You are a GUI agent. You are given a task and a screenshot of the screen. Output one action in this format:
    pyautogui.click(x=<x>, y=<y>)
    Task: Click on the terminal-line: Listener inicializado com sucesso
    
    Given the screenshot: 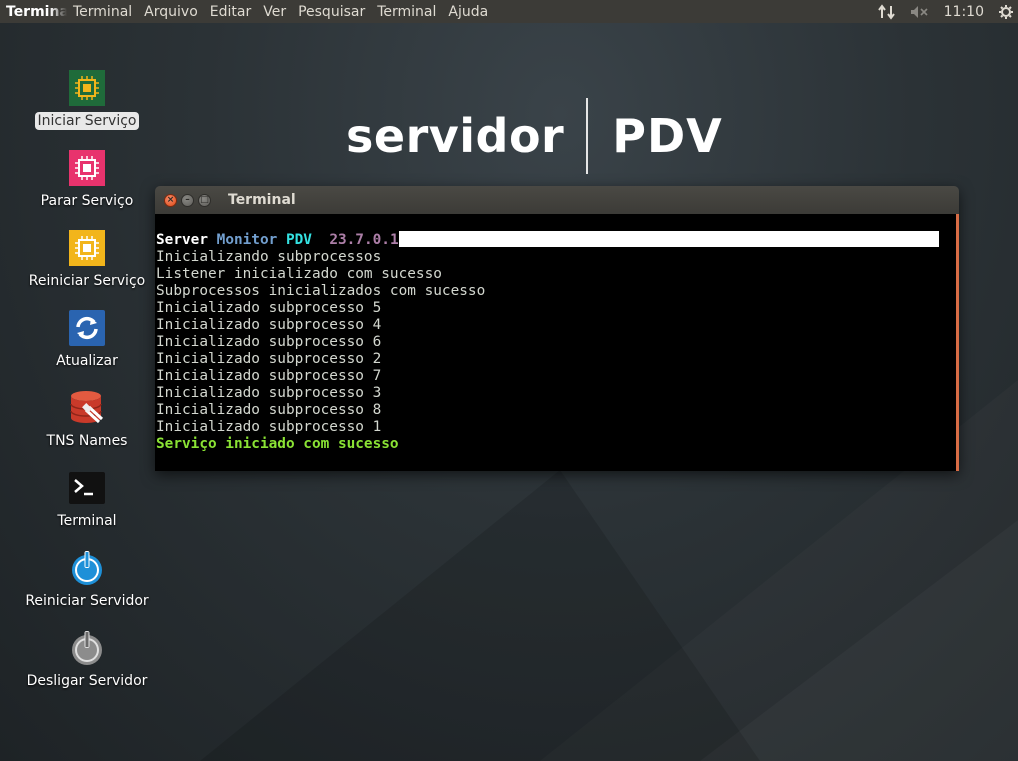 What is the action you would take?
    pyautogui.click(x=299, y=274)
    